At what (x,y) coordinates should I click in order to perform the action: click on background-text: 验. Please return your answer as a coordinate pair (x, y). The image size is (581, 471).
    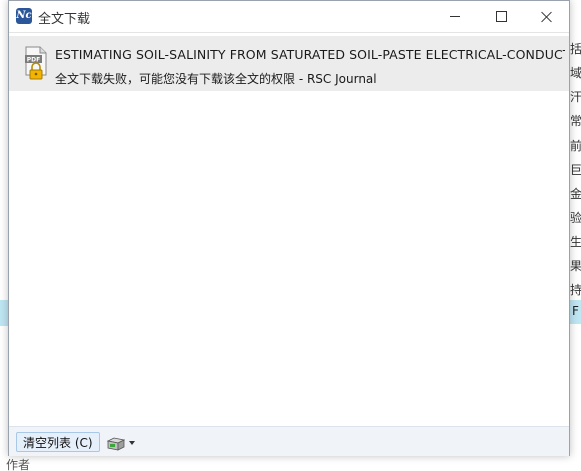
    Looking at the image, I should click on (575, 218).